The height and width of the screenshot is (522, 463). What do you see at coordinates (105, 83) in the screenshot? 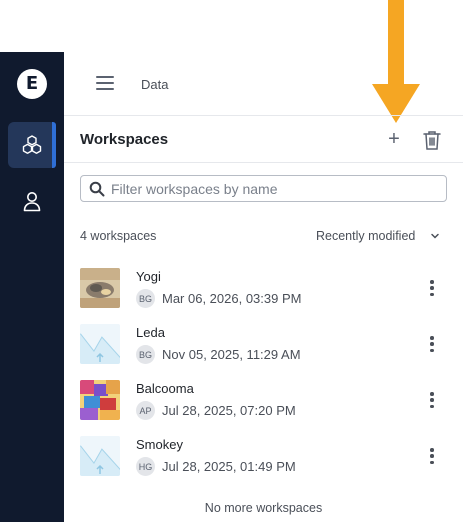
I see `hamburger-menu-icon` at bounding box center [105, 83].